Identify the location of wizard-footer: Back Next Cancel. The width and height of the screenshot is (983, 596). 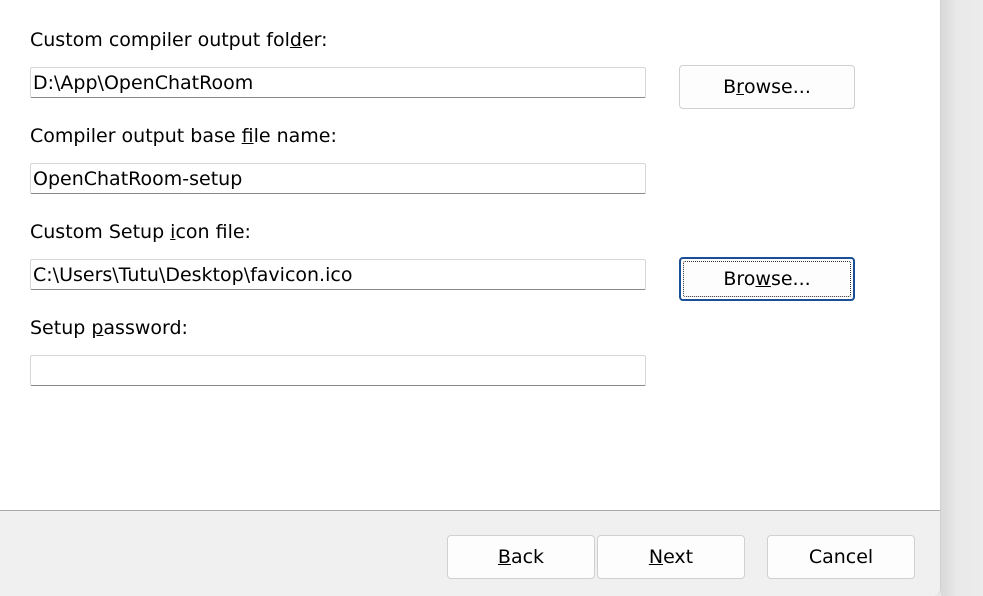
(470, 553).